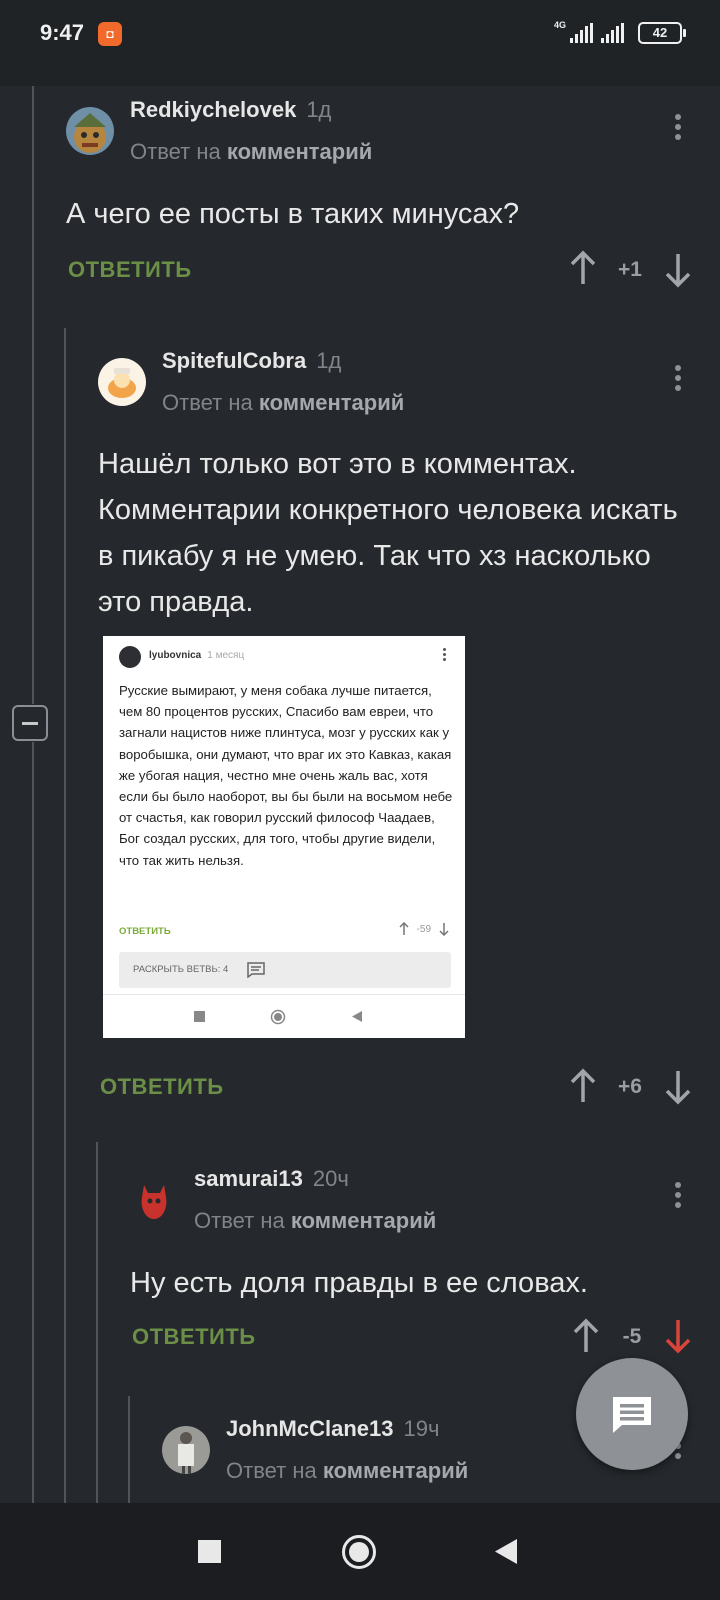 The image size is (720, 1600). I want to click on collapse-icon, so click(30, 723).